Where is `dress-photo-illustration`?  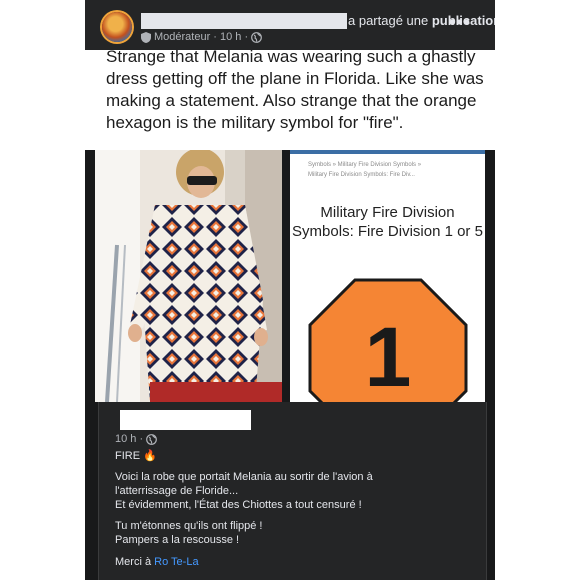
dress-photo-illustration is located at coordinates (188, 276).